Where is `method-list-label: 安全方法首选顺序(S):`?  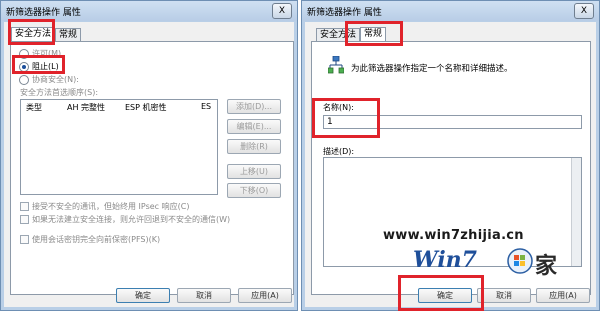
method-list-label: 安全方法首选顺序(S): is located at coordinates (59, 92).